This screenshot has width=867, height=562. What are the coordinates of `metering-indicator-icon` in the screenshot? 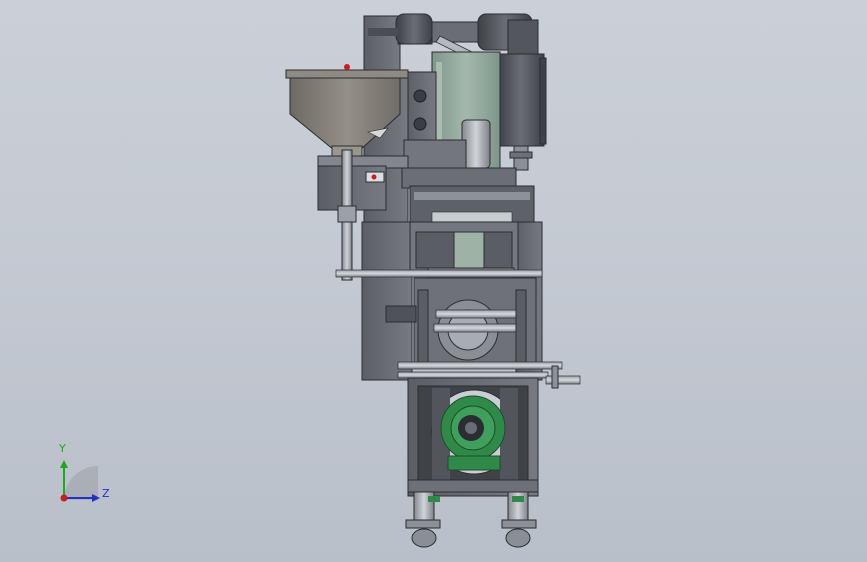 It's located at (374, 177).